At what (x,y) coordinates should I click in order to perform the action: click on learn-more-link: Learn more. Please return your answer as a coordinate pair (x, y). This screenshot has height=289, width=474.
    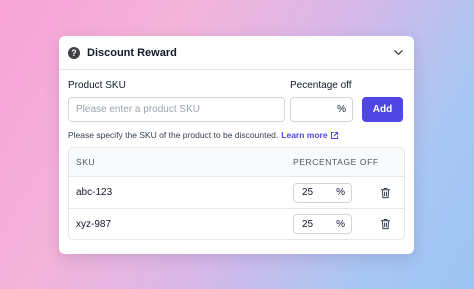
    Looking at the image, I should click on (309, 135).